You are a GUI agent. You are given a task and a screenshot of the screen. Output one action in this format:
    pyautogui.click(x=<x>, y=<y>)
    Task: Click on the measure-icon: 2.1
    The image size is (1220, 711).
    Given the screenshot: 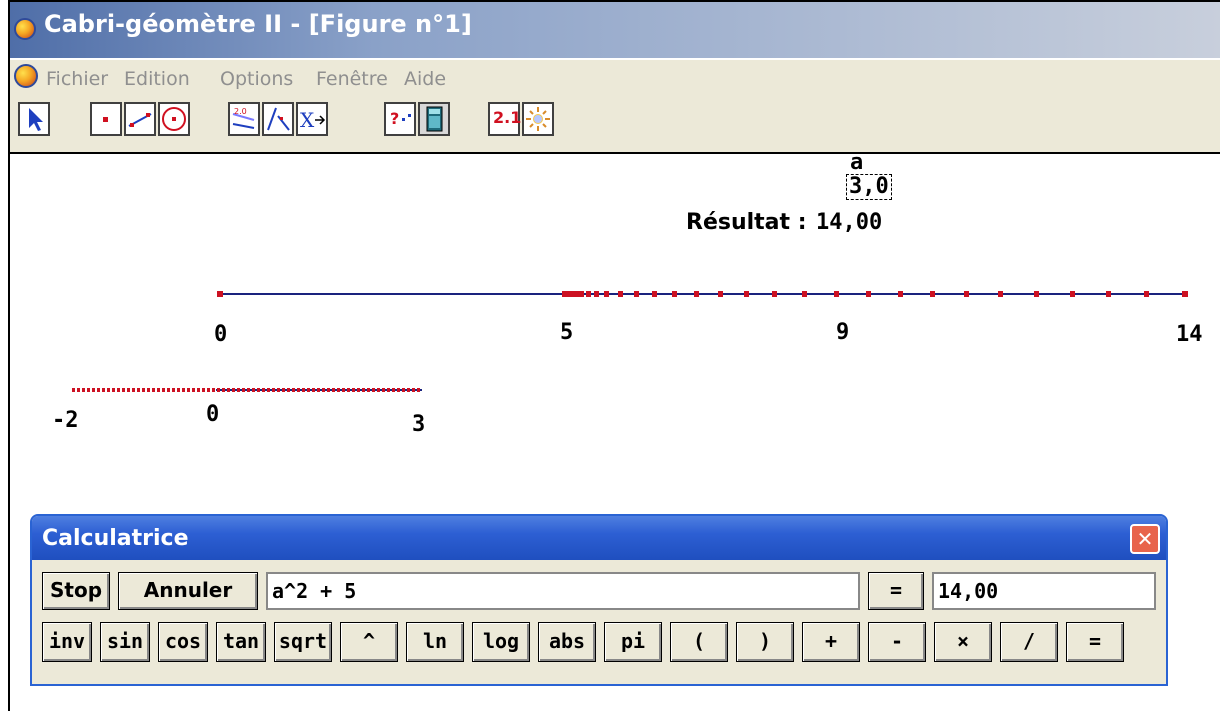 What is the action you would take?
    pyautogui.click(x=507, y=117)
    